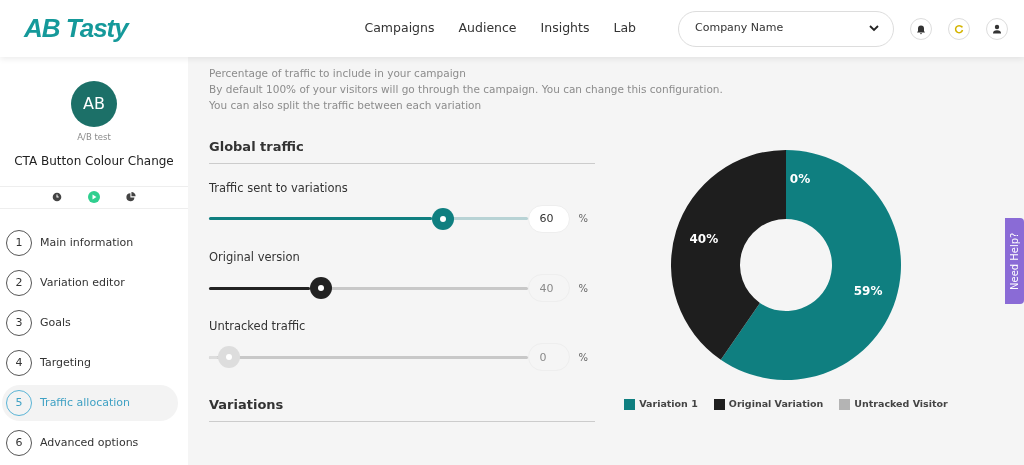 Image resolution: width=1024 pixels, height=465 pixels. Describe the element at coordinates (279, 188) in the screenshot. I see `slider-label: Traffic sent to variations` at that location.